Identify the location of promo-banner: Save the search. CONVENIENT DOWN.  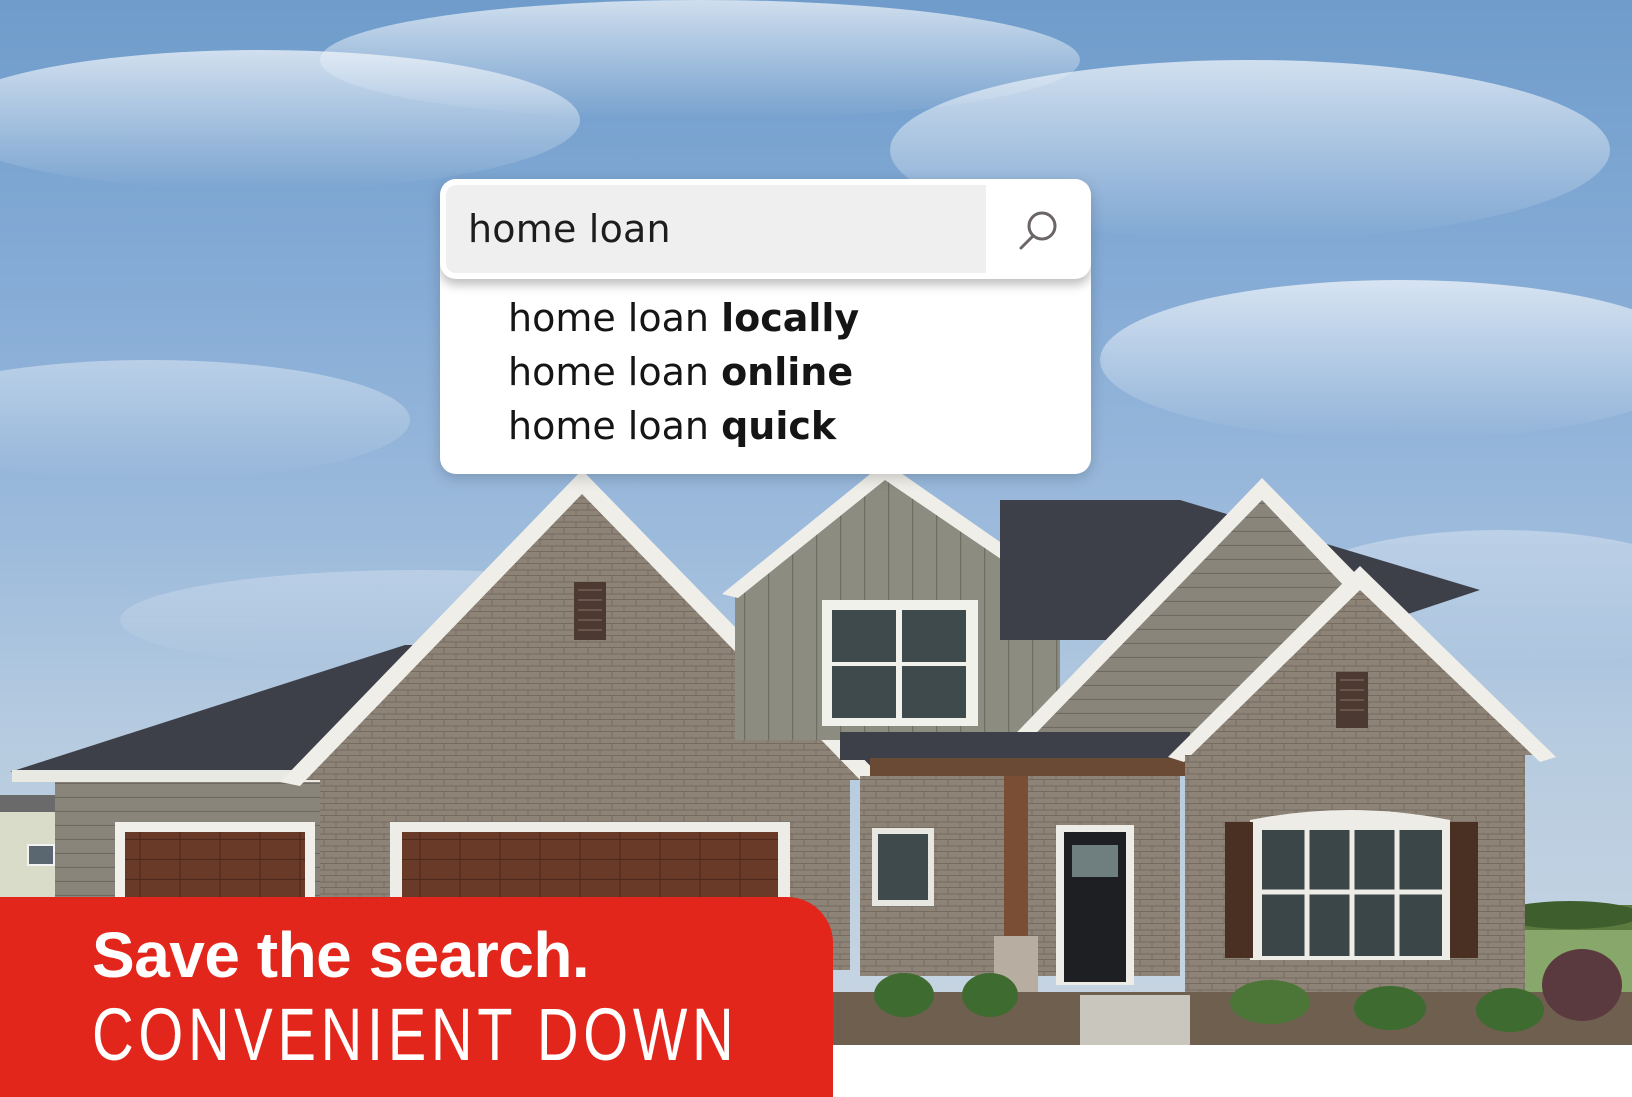
(416, 997).